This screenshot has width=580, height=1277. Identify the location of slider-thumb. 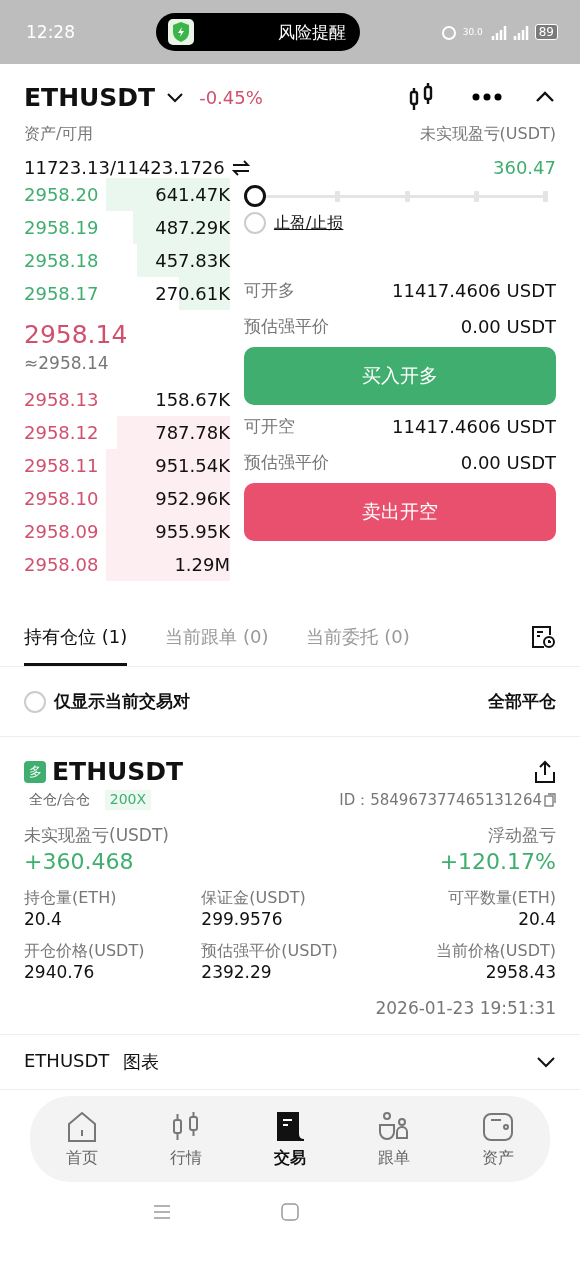
(255, 196).